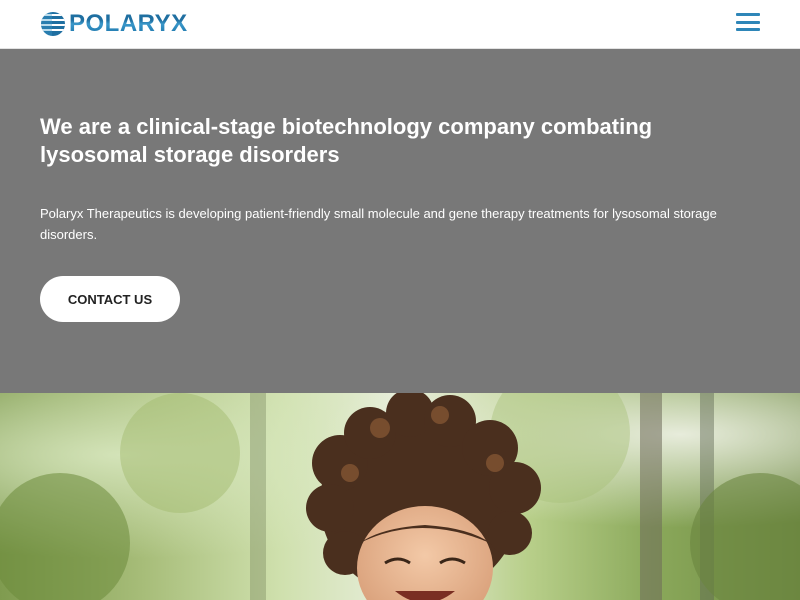 The height and width of the screenshot is (600, 800). I want to click on logo-text: POLARYX, so click(128, 23).